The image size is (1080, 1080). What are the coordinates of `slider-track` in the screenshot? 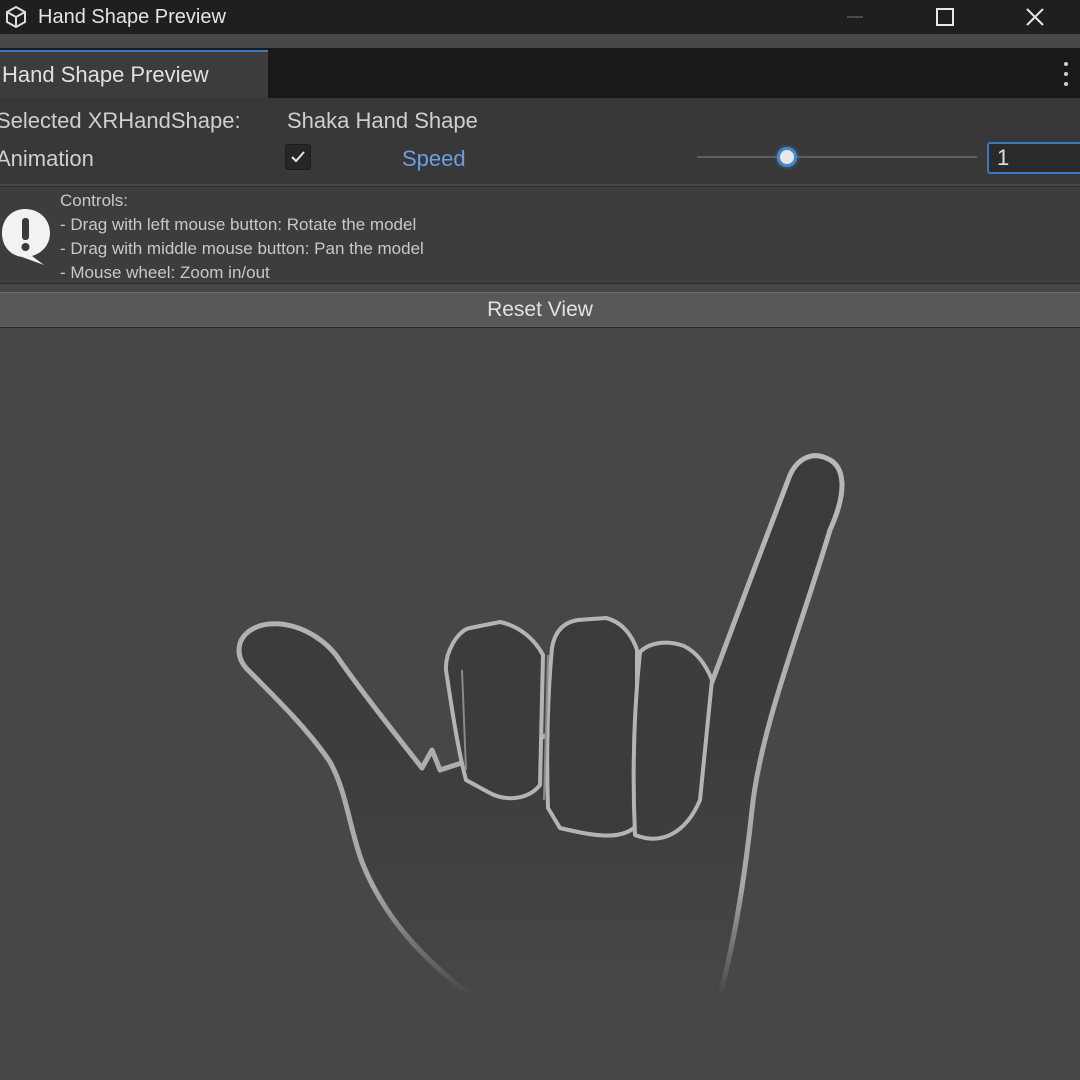 It's located at (837, 157).